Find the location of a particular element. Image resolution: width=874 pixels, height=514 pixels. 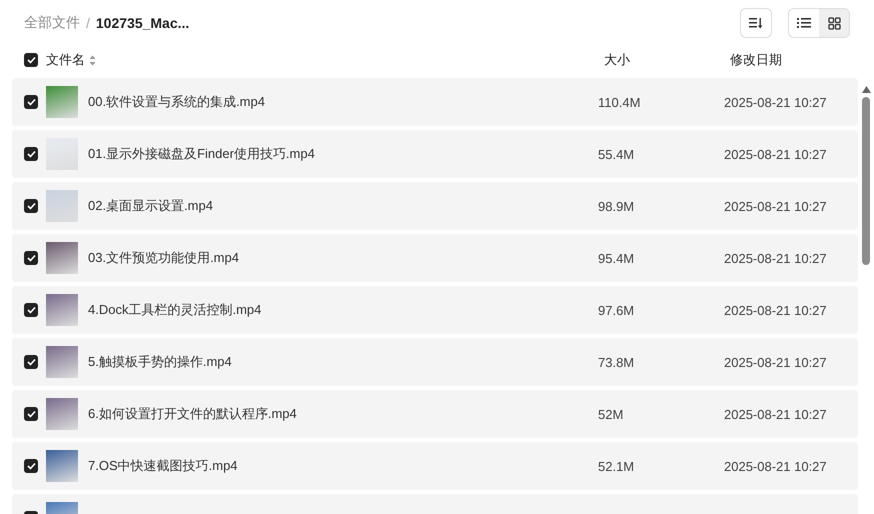

file-size: 52.1M is located at coordinates (617, 466).